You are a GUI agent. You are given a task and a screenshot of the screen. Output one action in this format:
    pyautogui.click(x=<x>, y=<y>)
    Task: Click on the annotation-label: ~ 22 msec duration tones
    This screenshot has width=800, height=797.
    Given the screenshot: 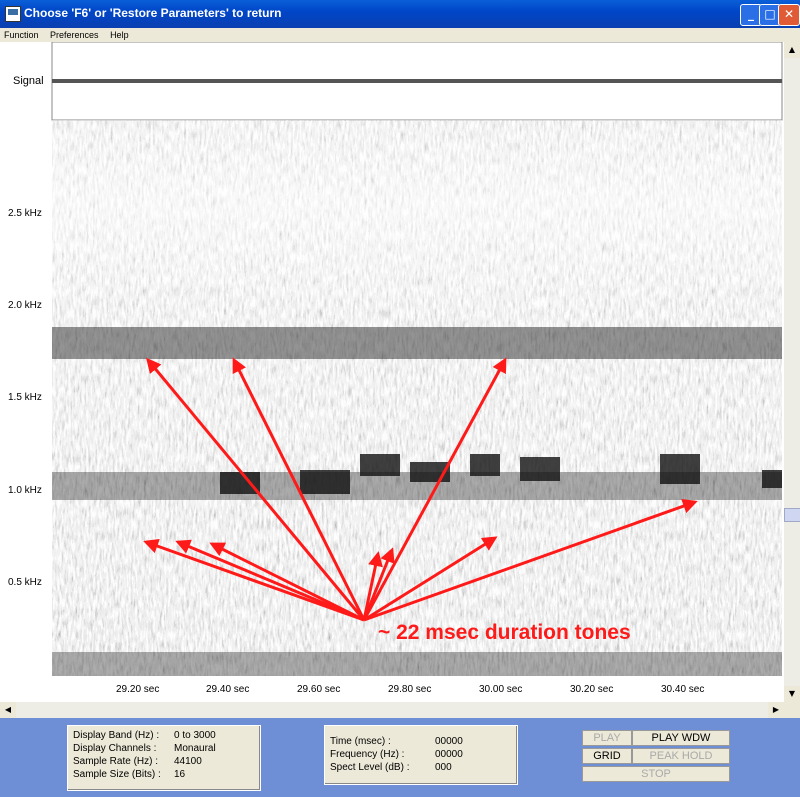 What is the action you would take?
    pyautogui.click(x=504, y=632)
    